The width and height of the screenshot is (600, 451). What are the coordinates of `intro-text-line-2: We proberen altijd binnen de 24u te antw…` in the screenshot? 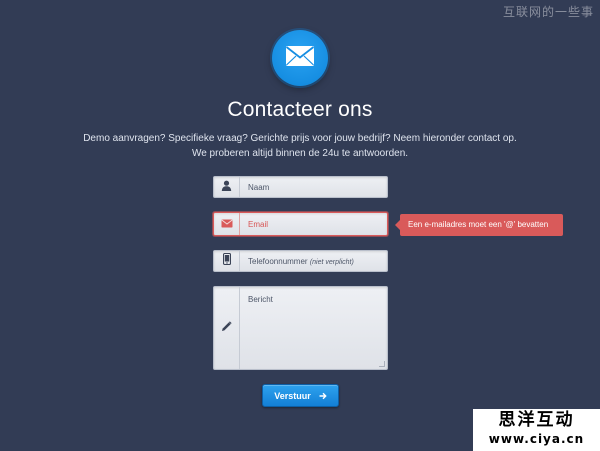 It's located at (300, 153).